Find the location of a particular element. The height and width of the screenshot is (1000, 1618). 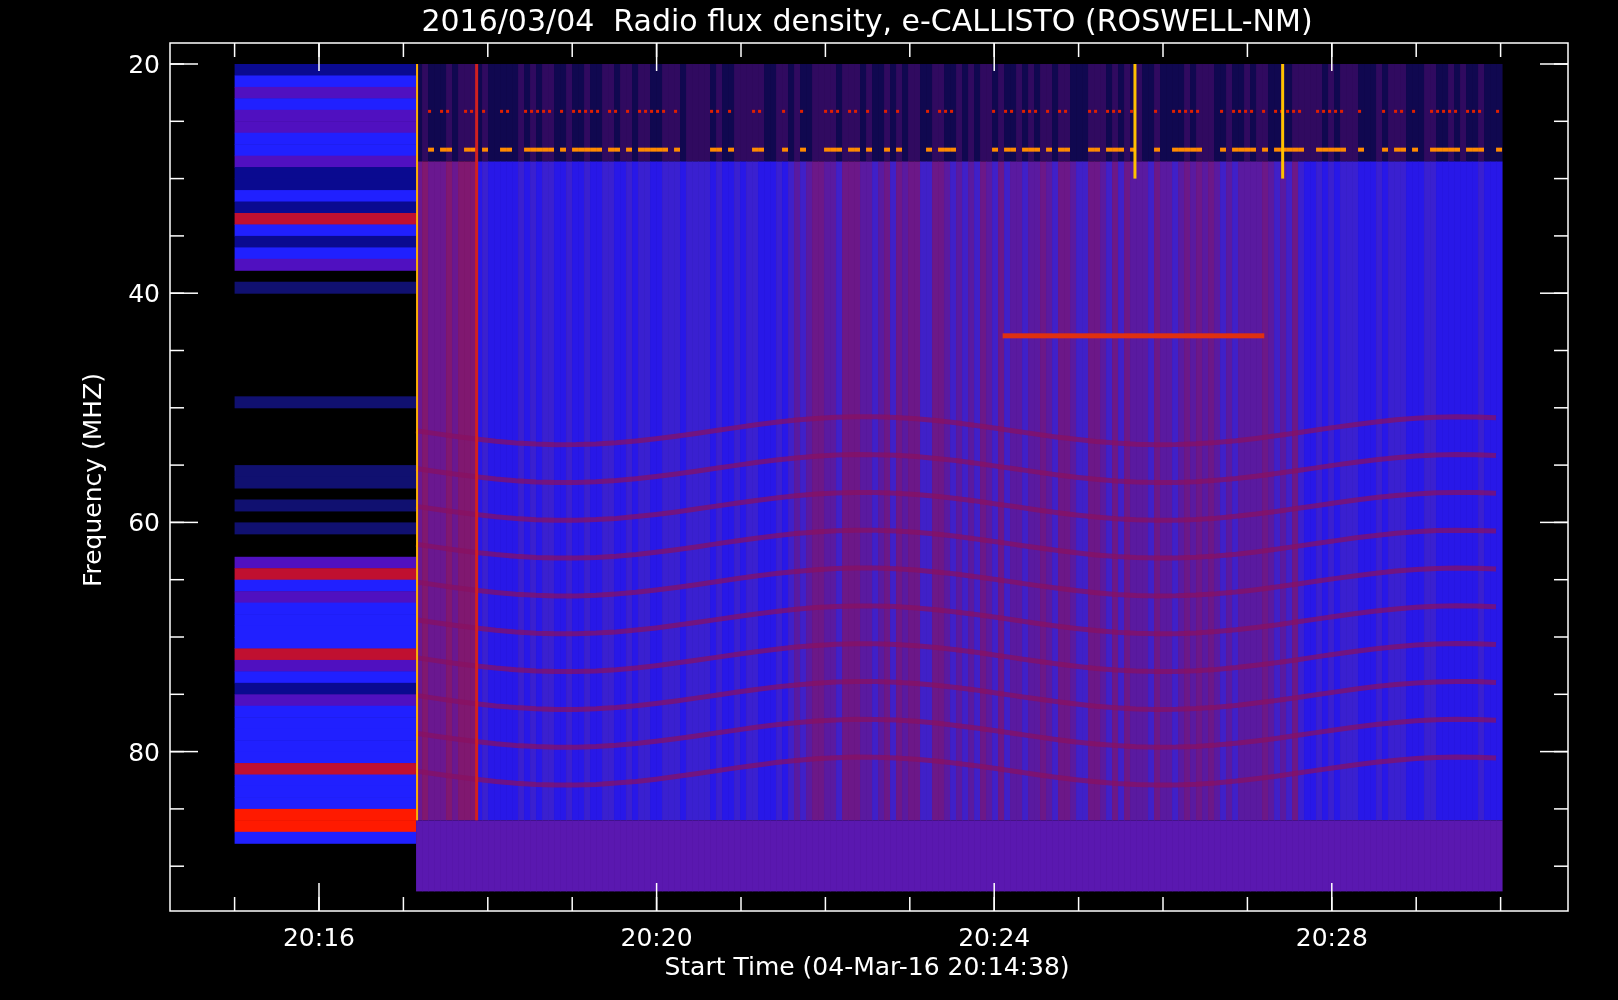

y-axis-label: Frequency (MHZ) is located at coordinates (92, 480).